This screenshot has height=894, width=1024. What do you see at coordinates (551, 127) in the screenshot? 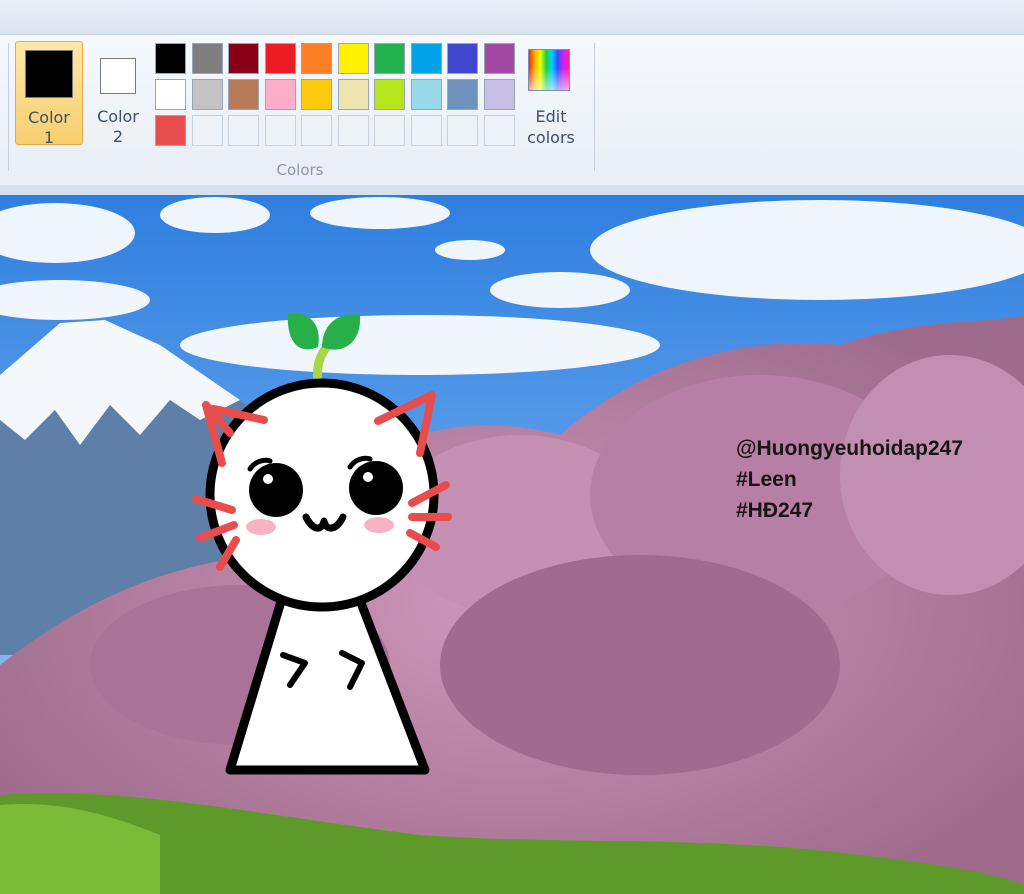
I see `edit-colors-label: Edit colors` at bounding box center [551, 127].